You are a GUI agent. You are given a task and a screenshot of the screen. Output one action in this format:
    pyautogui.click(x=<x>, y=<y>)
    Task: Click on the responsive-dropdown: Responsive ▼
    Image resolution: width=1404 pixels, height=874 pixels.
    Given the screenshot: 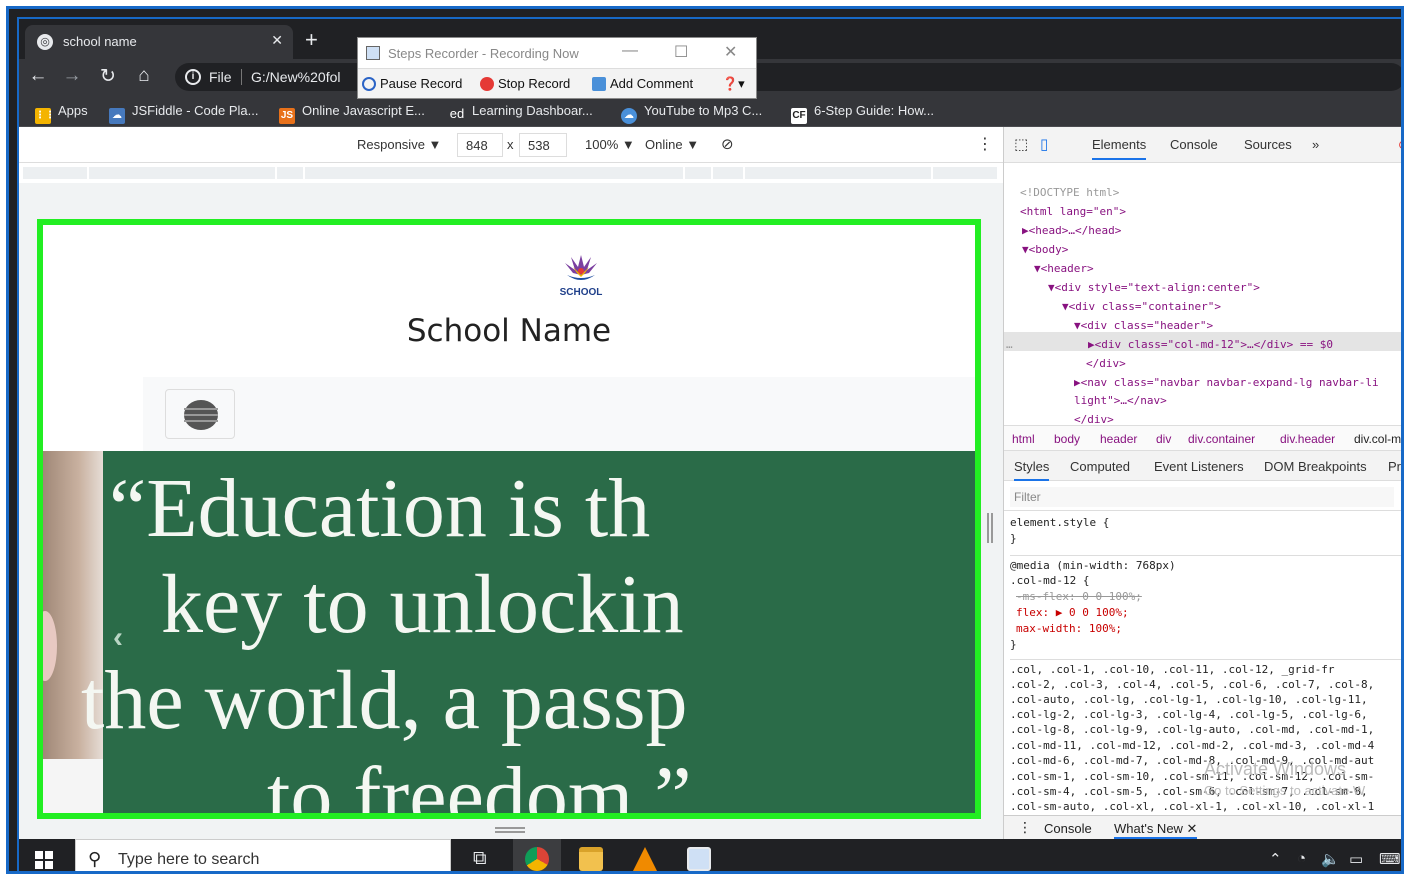 What is the action you would take?
    pyautogui.click(x=399, y=144)
    